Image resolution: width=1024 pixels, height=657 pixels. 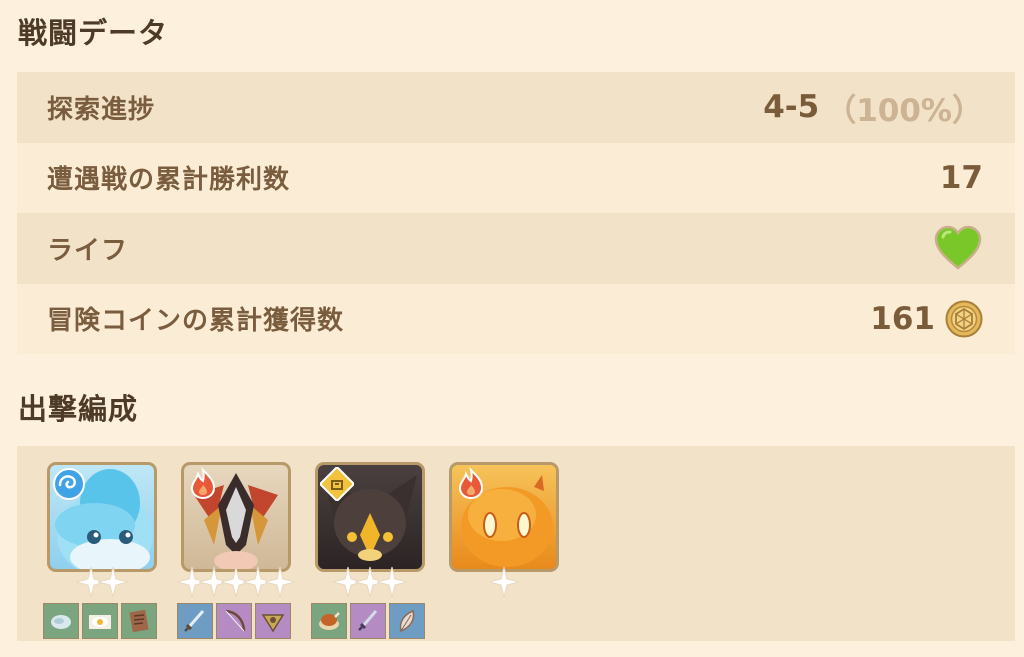 What do you see at coordinates (69, 484) in the screenshot?
I see `hydro-element-icon` at bounding box center [69, 484].